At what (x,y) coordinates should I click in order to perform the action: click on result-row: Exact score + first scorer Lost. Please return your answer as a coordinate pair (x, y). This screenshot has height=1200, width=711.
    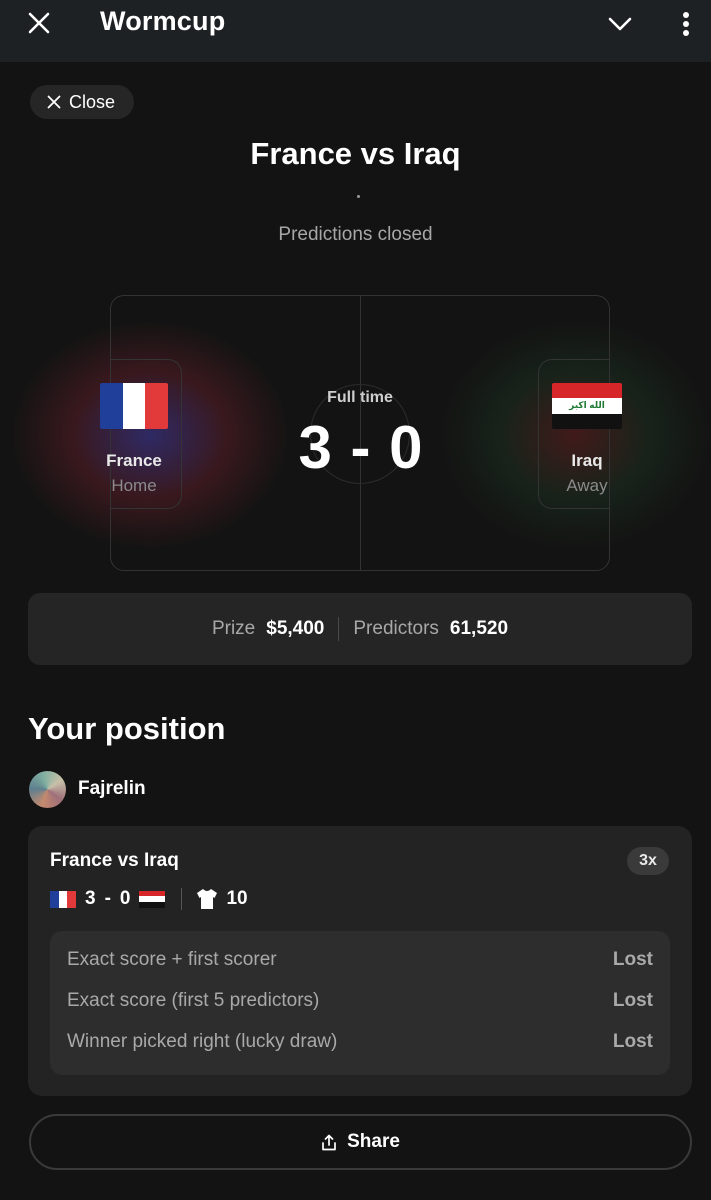
    Looking at the image, I should click on (360, 960).